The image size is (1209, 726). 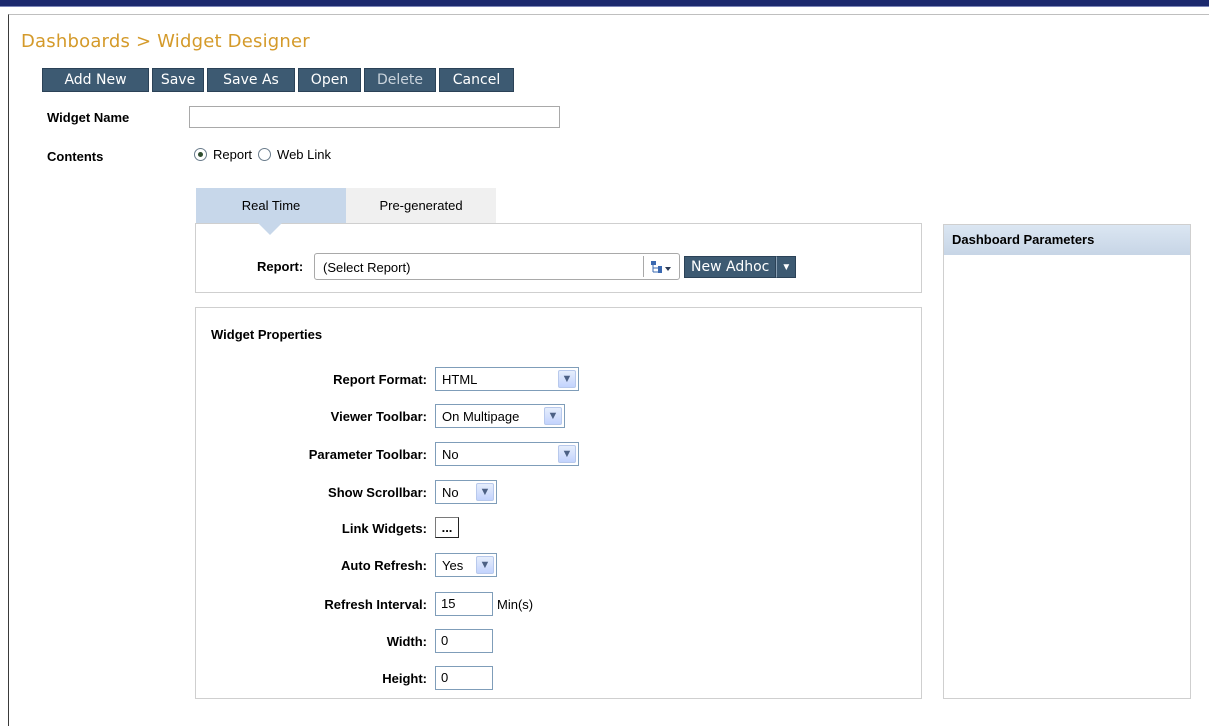 I want to click on width-label: Width:, so click(x=406, y=641).